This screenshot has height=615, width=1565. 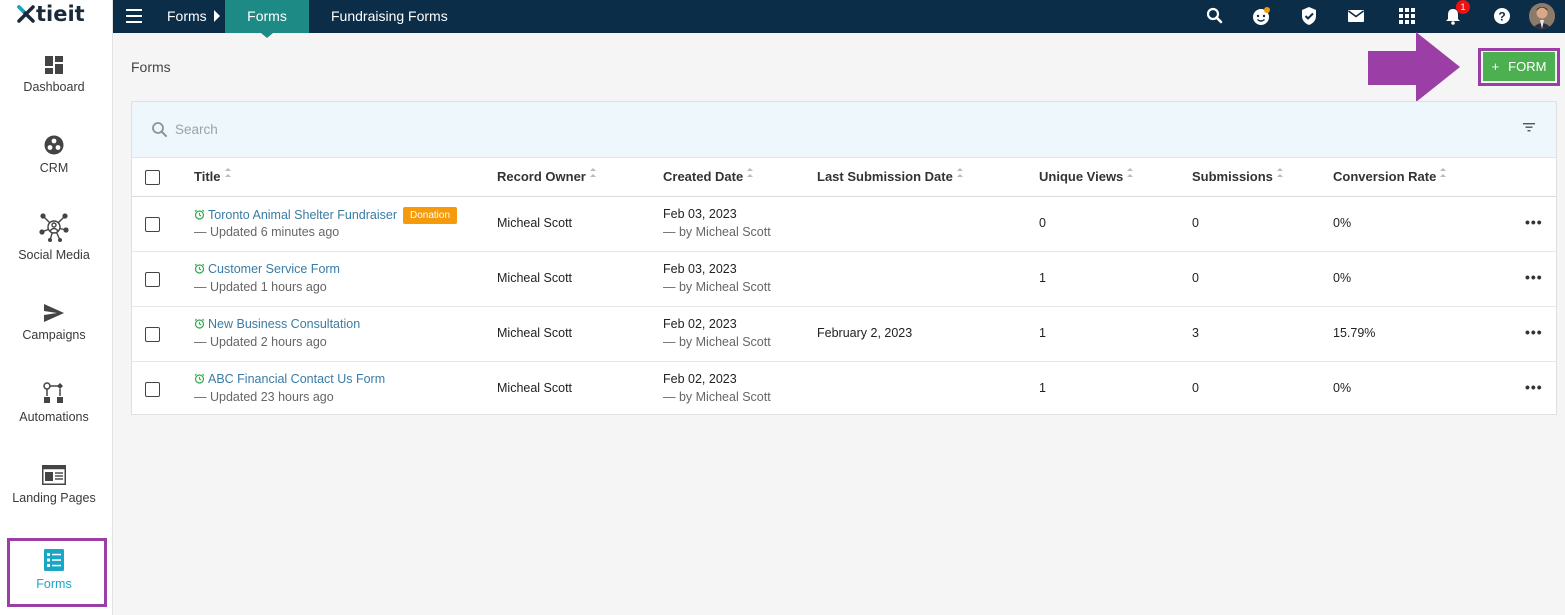 What do you see at coordinates (54, 323) in the screenshot?
I see `sidebar-item-campaigns: Campaigns` at bounding box center [54, 323].